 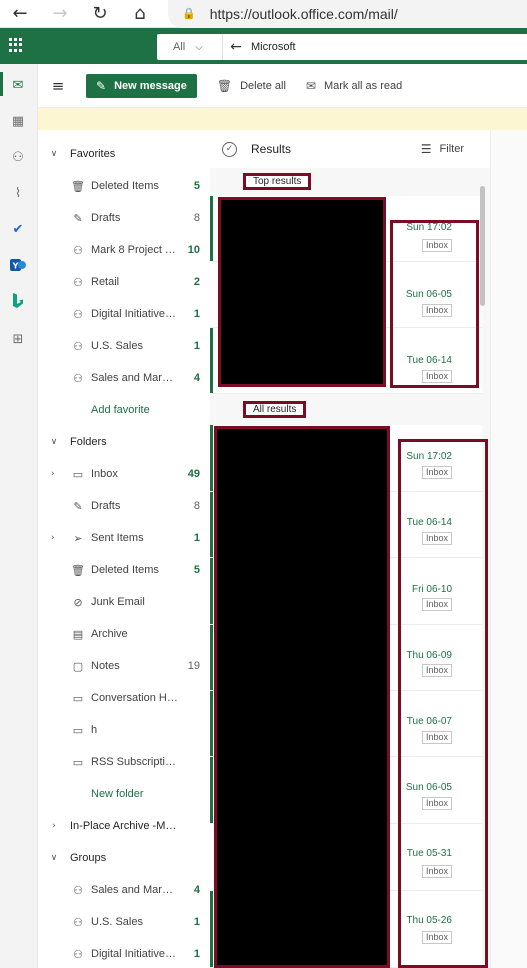 I want to click on exit-search-icon: ←, so click(x=236, y=47).